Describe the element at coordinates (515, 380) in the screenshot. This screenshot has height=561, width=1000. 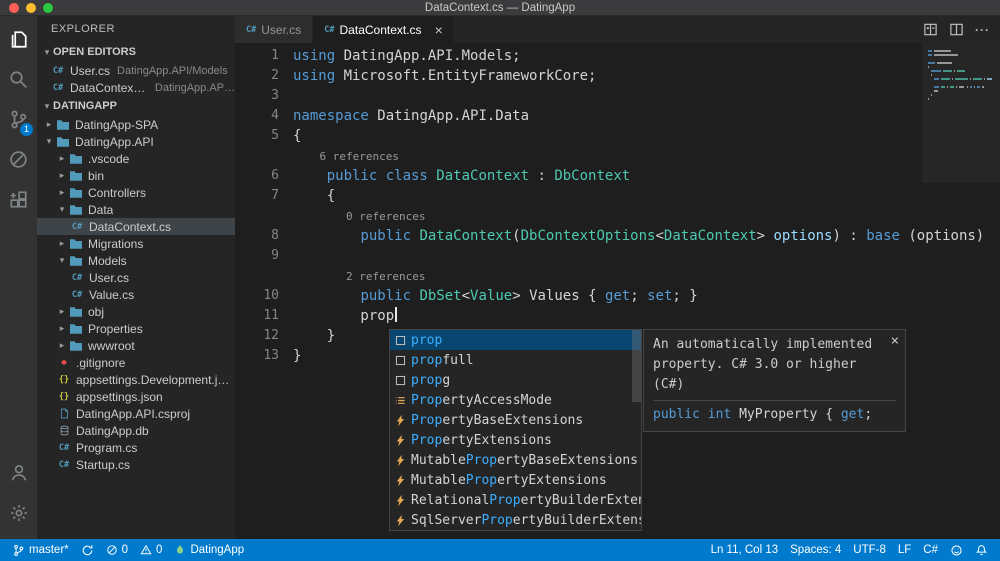
I see `suggestion-propg: propg` at that location.